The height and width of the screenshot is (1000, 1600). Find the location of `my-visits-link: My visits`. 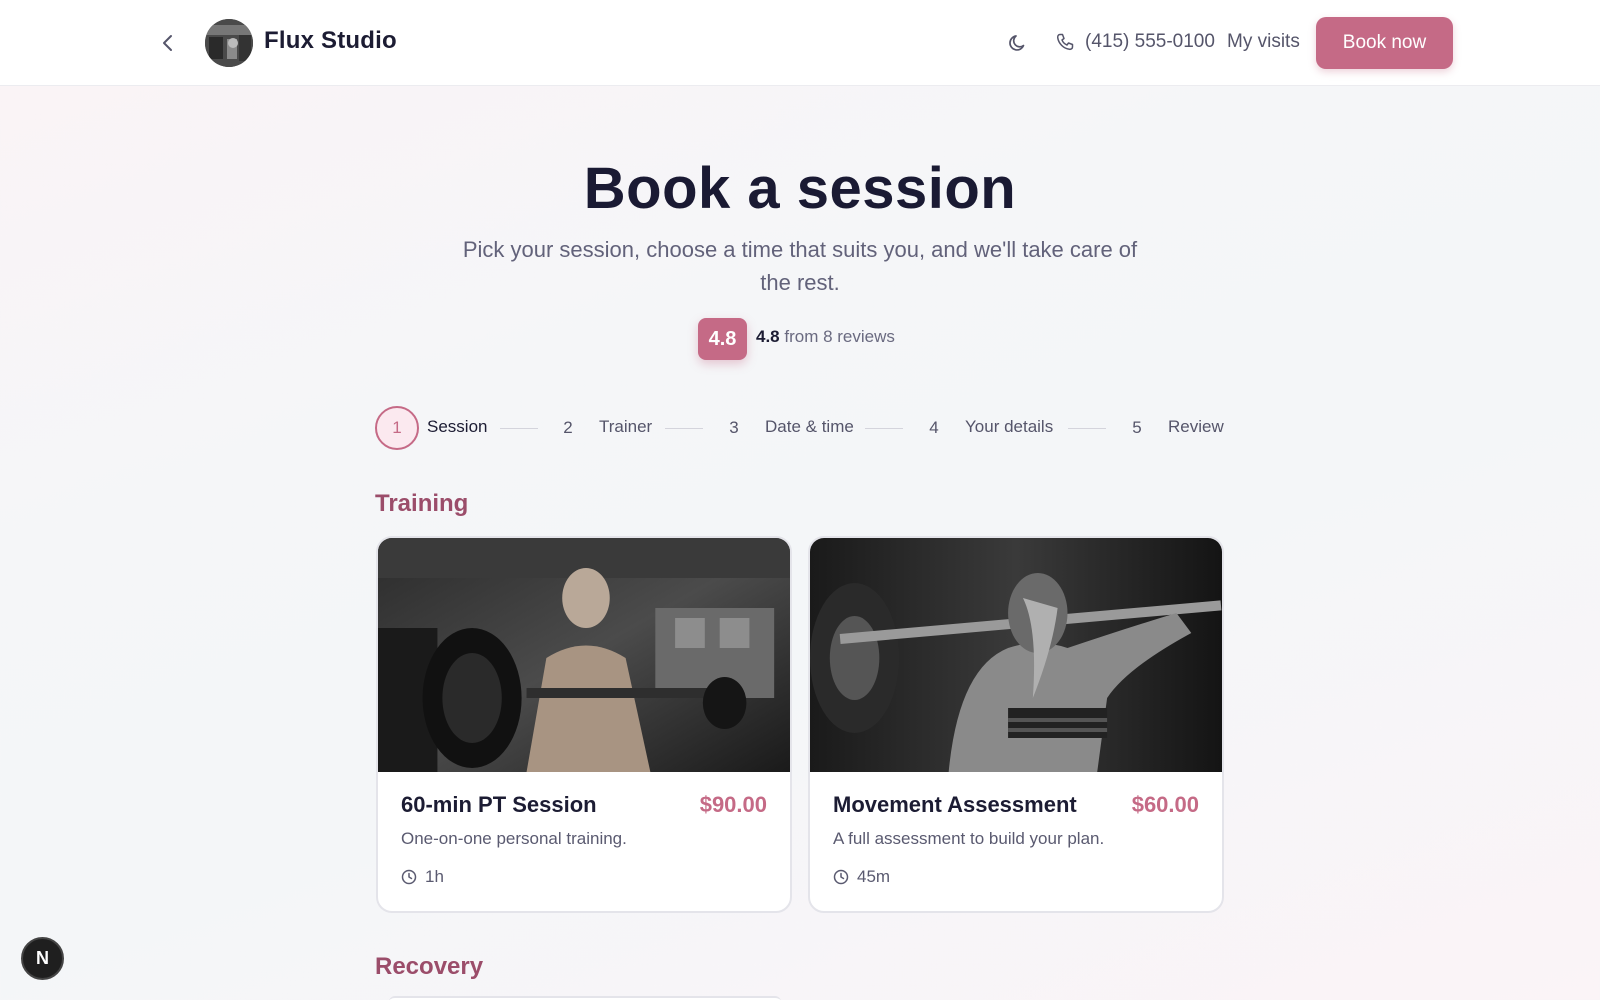

my-visits-link: My visits is located at coordinates (1263, 42).